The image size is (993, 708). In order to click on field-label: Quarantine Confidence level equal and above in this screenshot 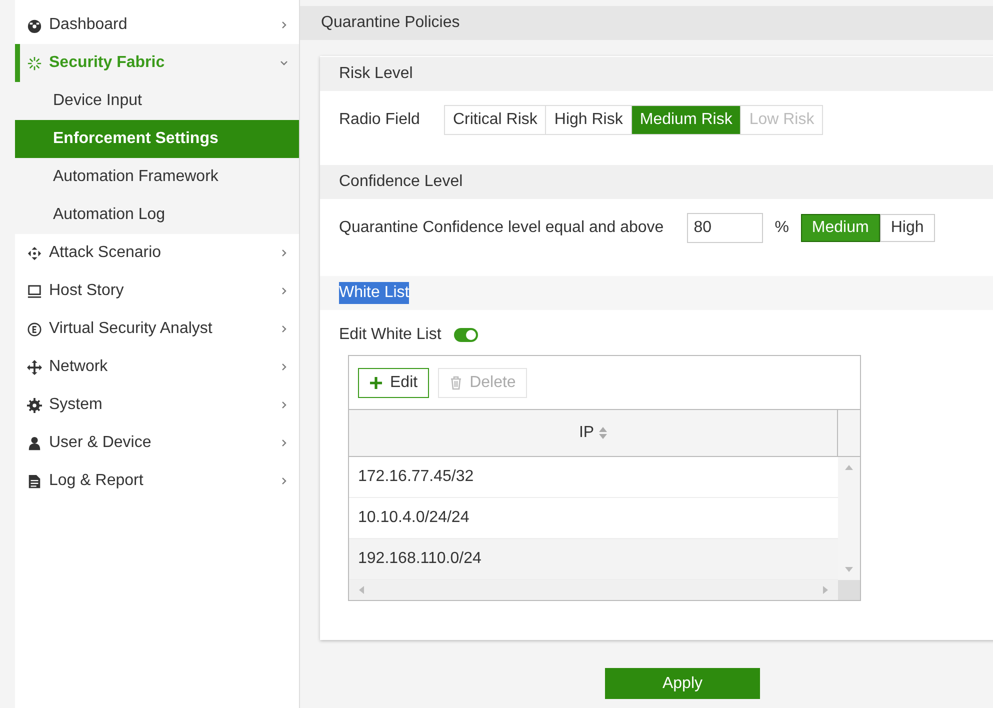, I will do `click(501, 228)`.